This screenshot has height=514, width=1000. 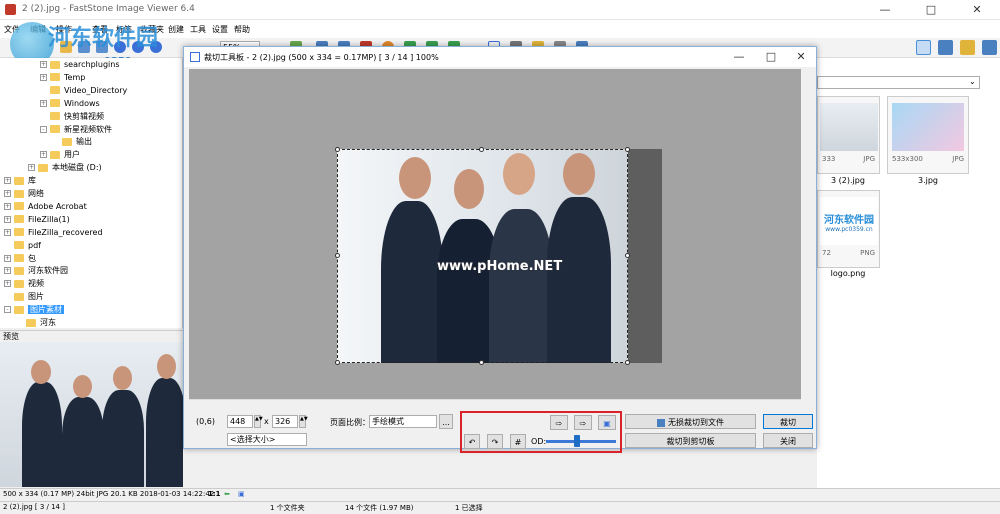 What do you see at coordinates (898, 82) in the screenshot?
I see `path-dropdown` at bounding box center [898, 82].